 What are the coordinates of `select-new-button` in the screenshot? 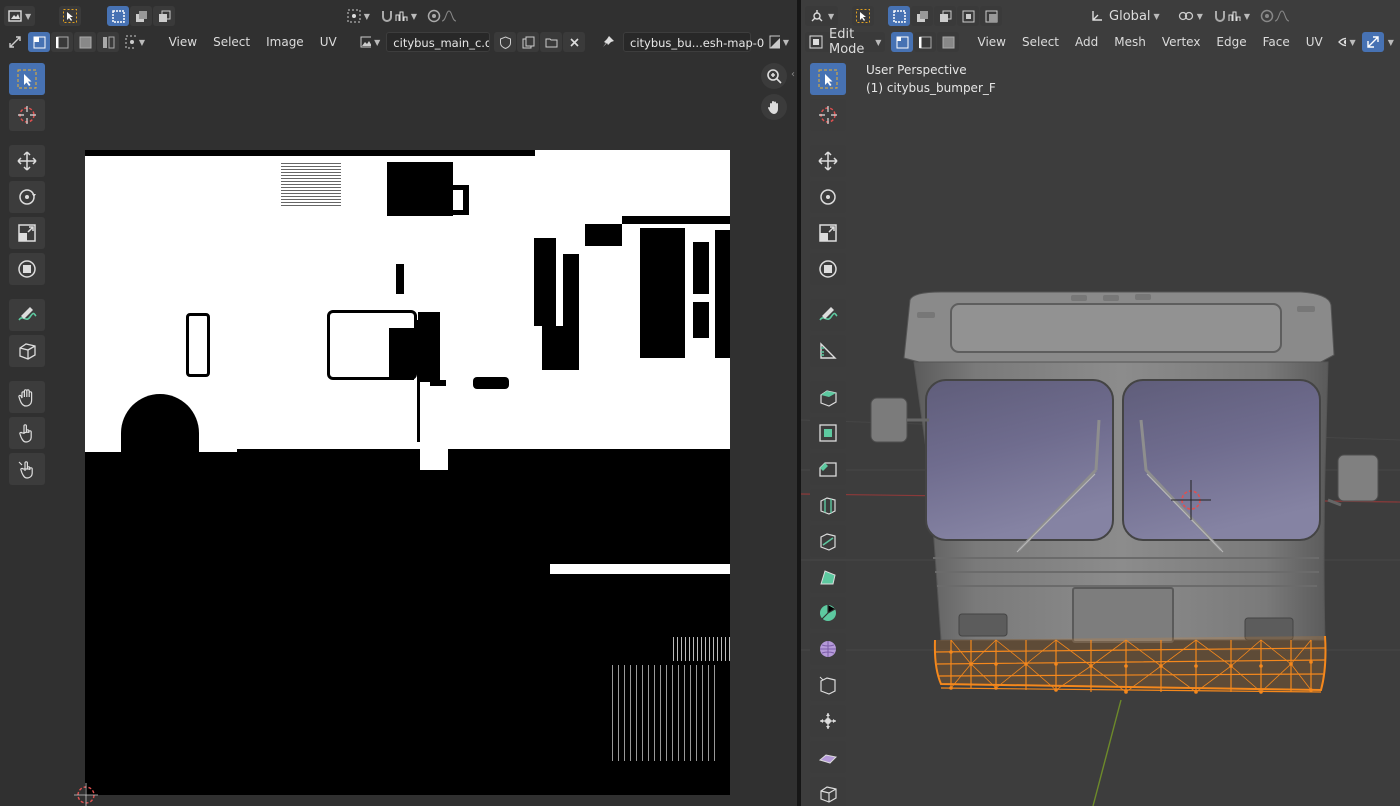 It's located at (118, 16).